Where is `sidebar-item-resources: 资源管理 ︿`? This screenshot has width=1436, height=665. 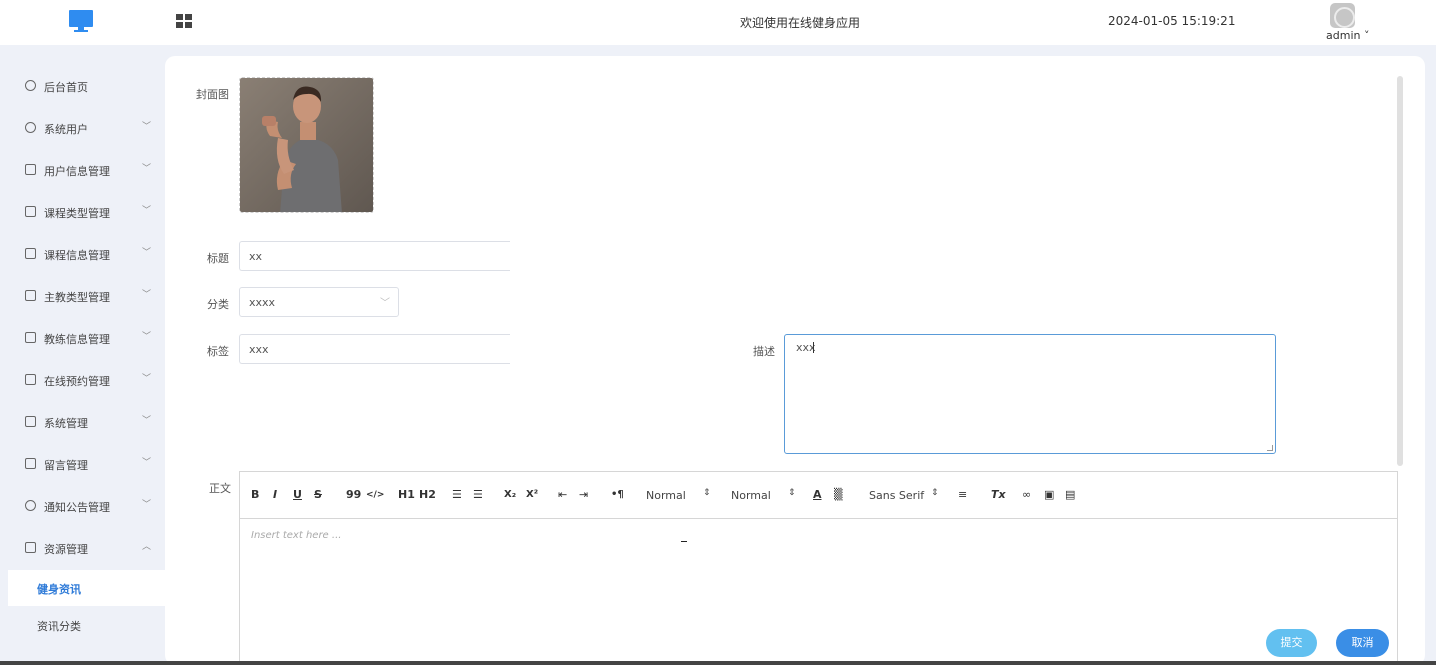
sidebar-item-resources: 资源管理 ︿ is located at coordinates (82, 548).